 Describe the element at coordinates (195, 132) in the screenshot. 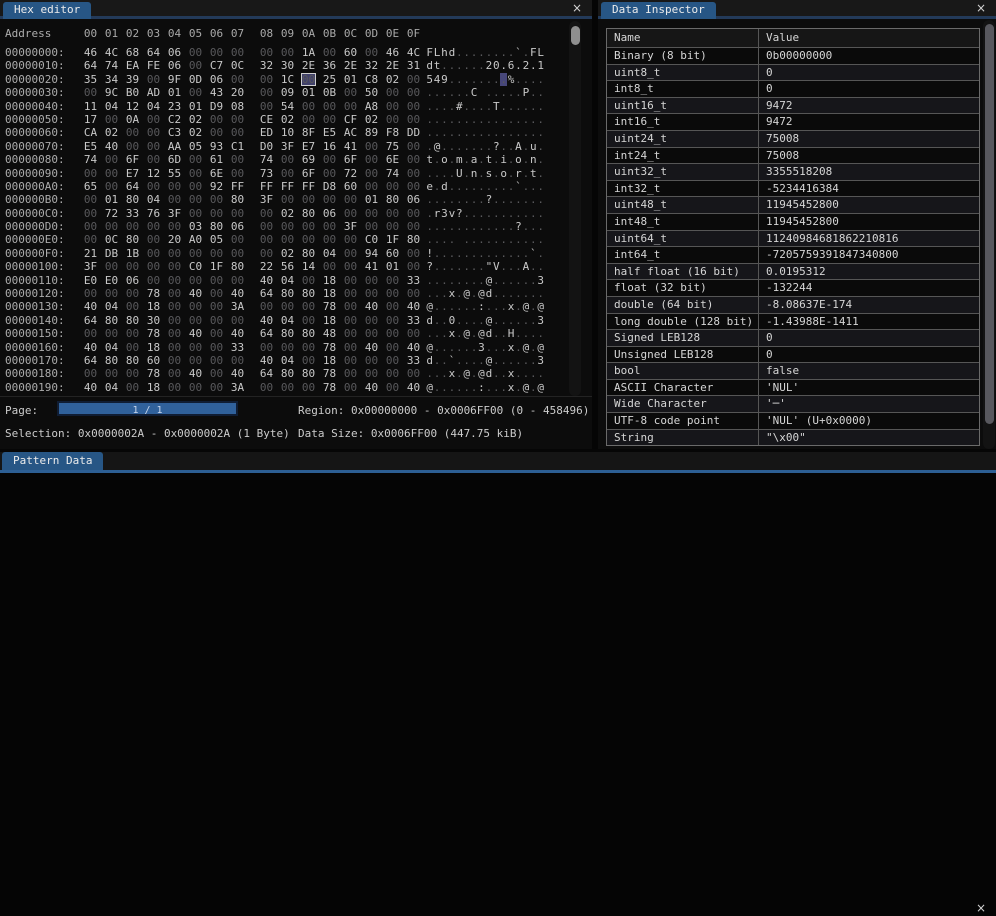

I see `hex-byte: 02` at that location.